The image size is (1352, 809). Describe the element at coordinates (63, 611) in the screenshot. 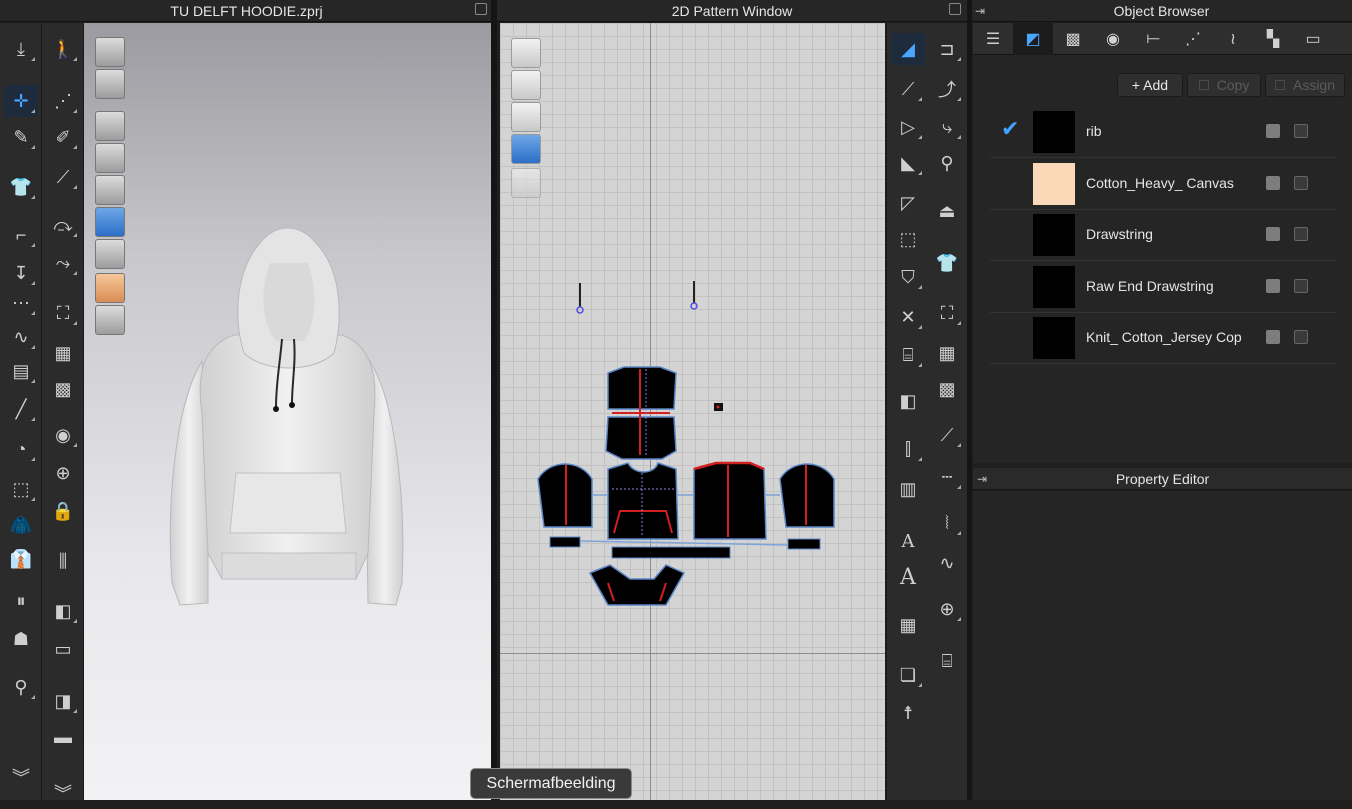

I see `tape-icon: ◧` at that location.